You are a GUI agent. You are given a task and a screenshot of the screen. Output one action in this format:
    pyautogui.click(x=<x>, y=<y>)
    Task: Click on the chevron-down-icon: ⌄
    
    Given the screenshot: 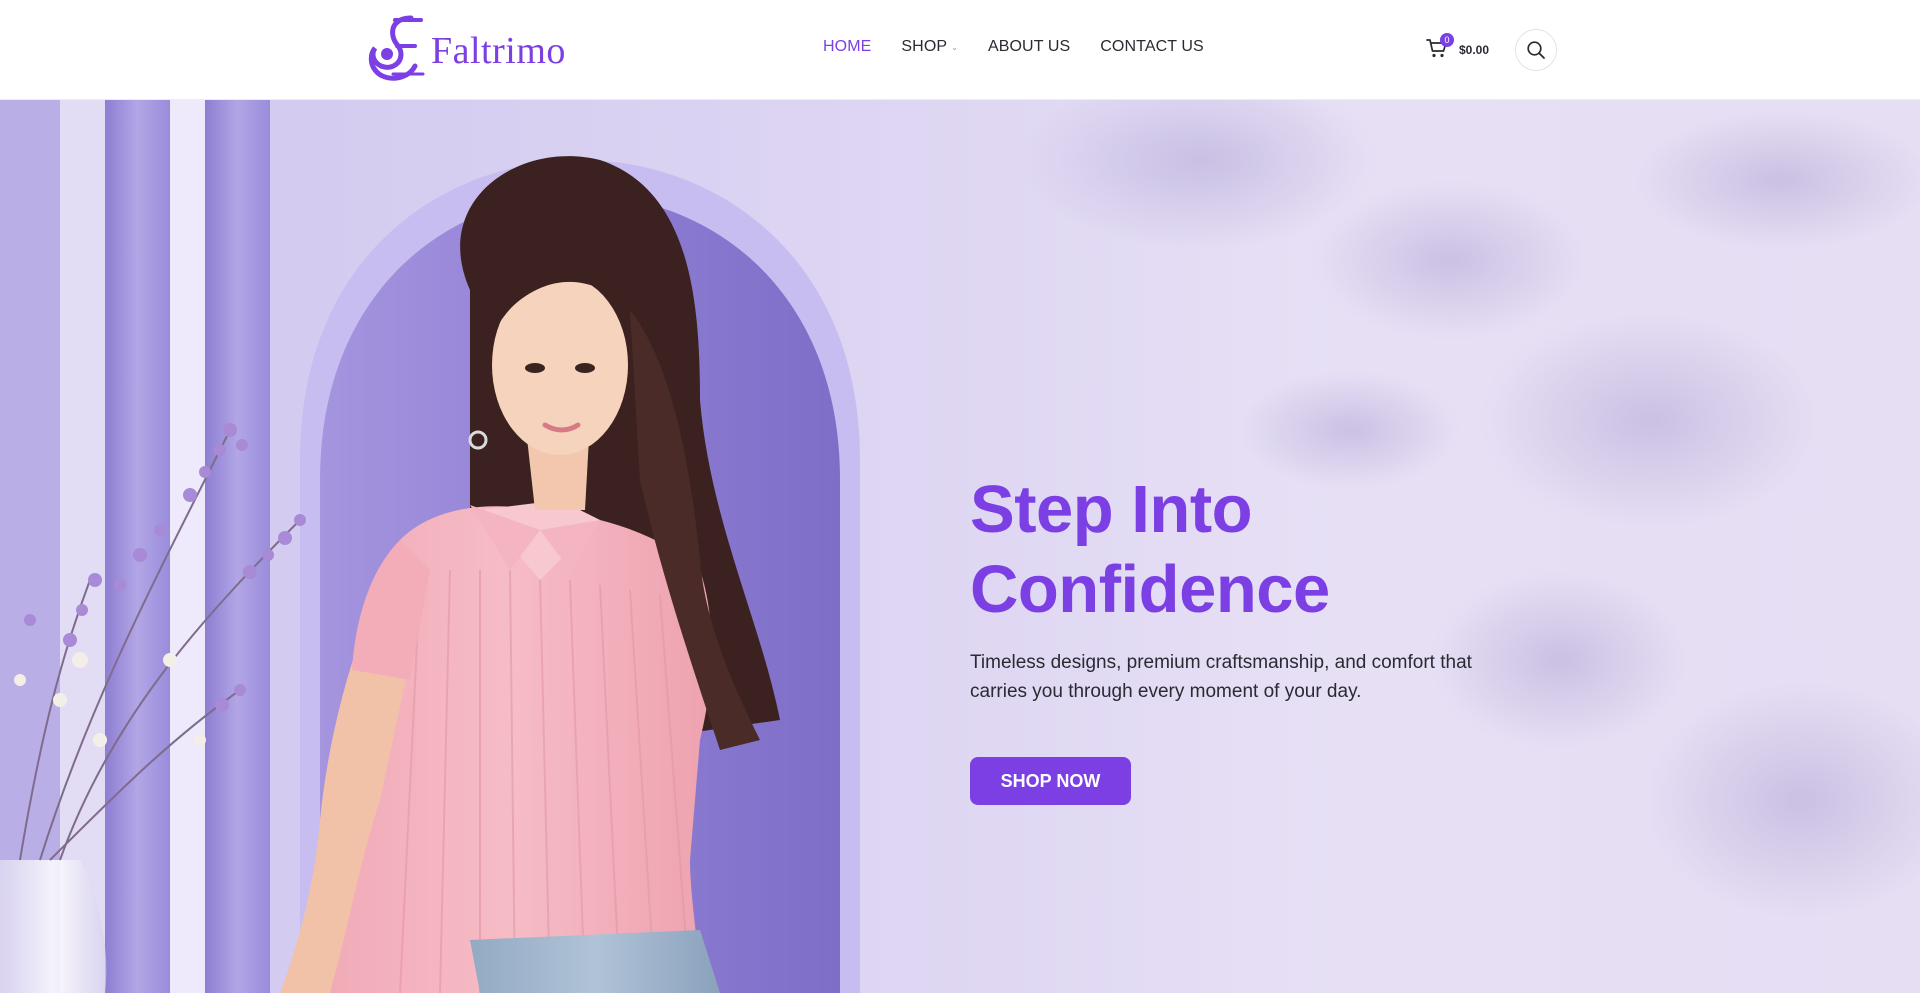 What is the action you would take?
    pyautogui.click(x=954, y=47)
    